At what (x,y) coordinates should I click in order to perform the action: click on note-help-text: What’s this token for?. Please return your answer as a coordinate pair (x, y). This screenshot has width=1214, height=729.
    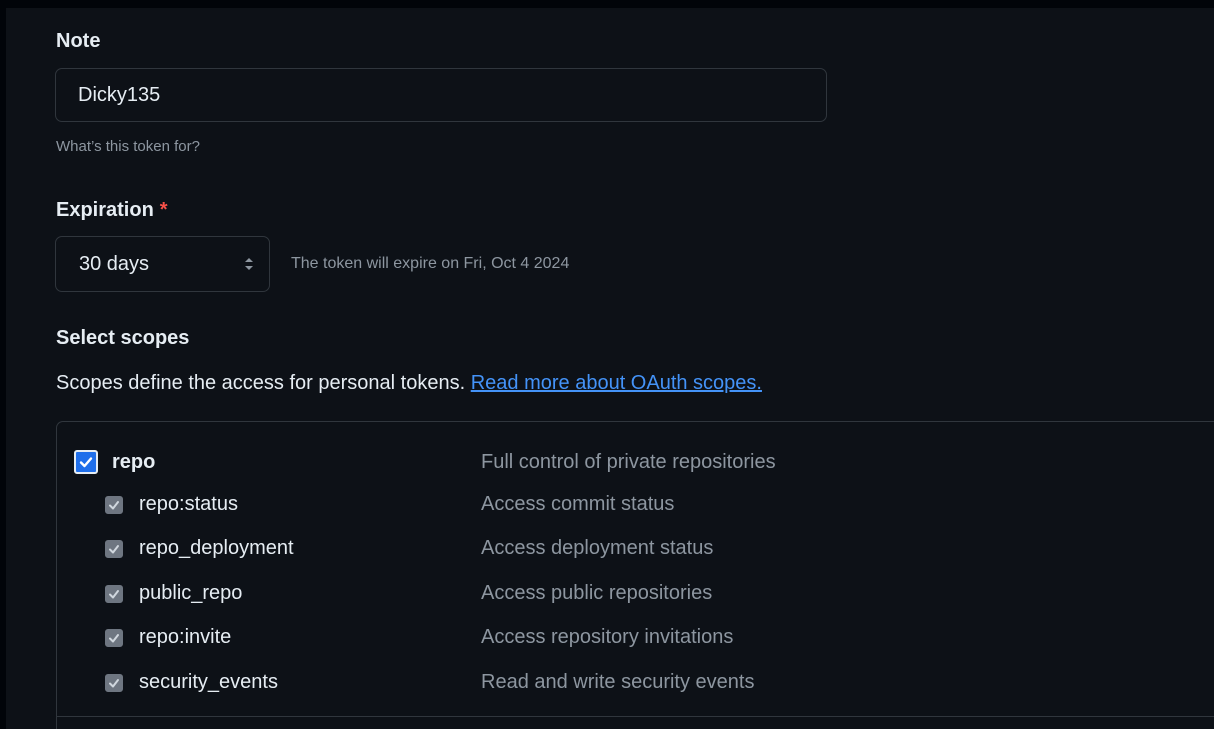
    Looking at the image, I should click on (128, 146).